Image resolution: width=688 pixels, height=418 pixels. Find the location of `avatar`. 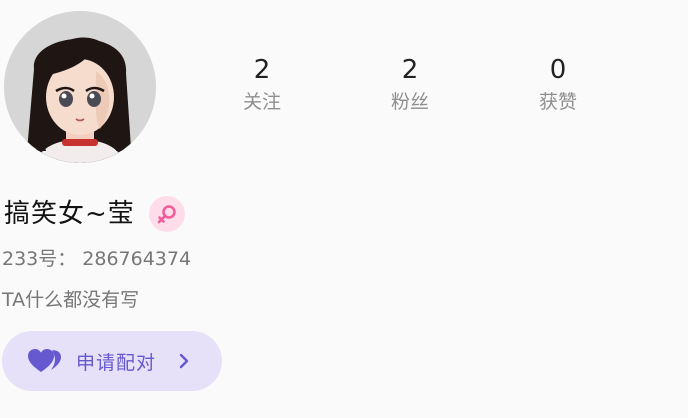

avatar is located at coordinates (80, 87).